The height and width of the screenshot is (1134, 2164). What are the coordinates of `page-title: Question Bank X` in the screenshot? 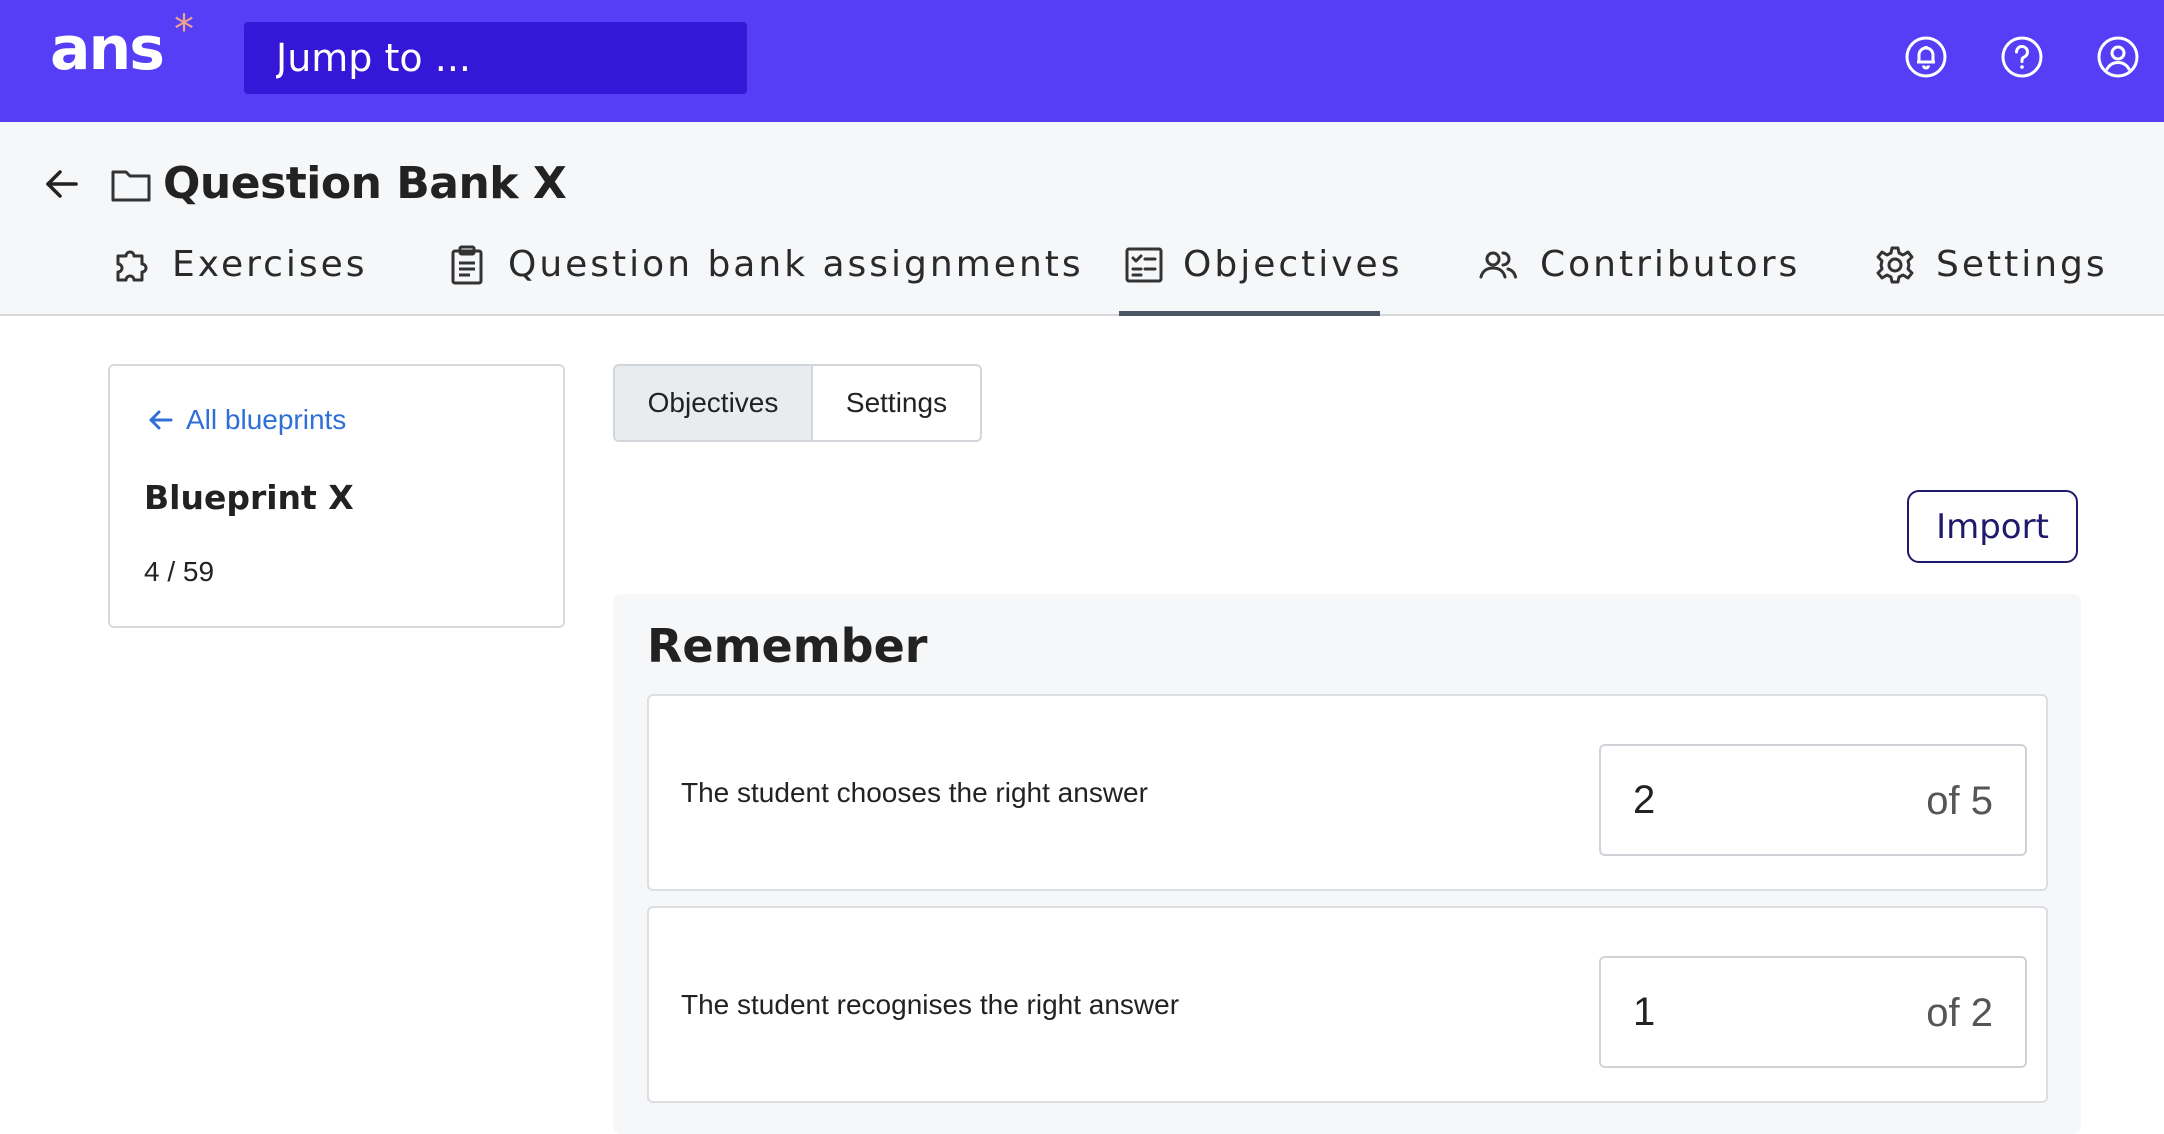 It's located at (365, 183).